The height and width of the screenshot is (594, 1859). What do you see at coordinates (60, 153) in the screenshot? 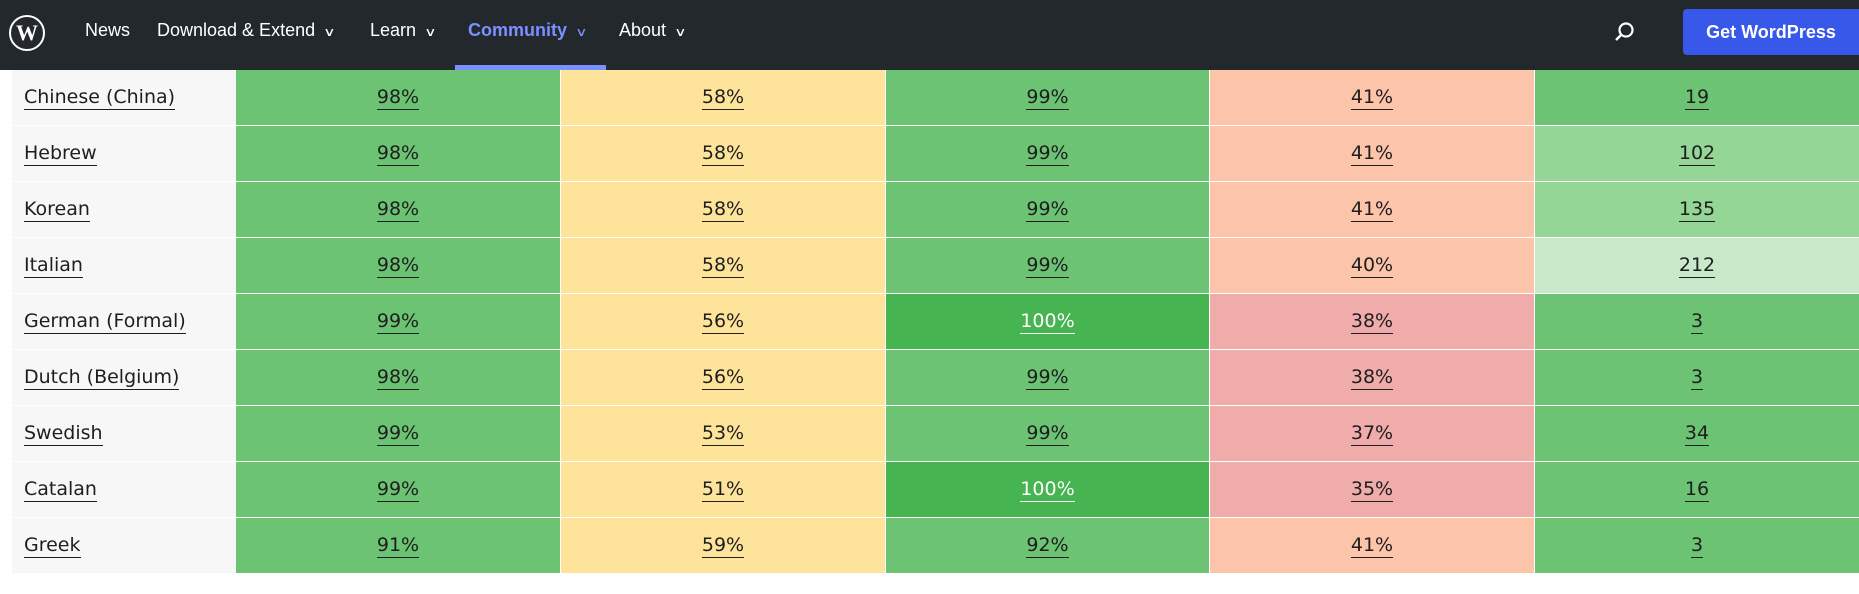
I see `locale-link: Hebrew` at bounding box center [60, 153].